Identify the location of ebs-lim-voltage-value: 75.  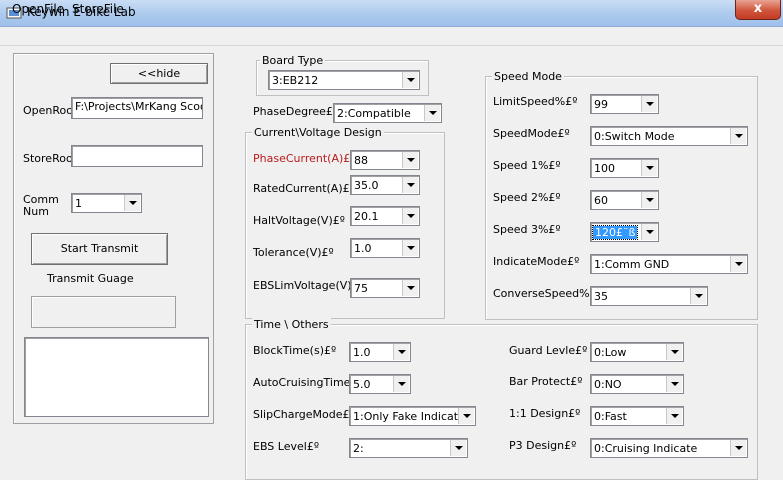
(361, 288).